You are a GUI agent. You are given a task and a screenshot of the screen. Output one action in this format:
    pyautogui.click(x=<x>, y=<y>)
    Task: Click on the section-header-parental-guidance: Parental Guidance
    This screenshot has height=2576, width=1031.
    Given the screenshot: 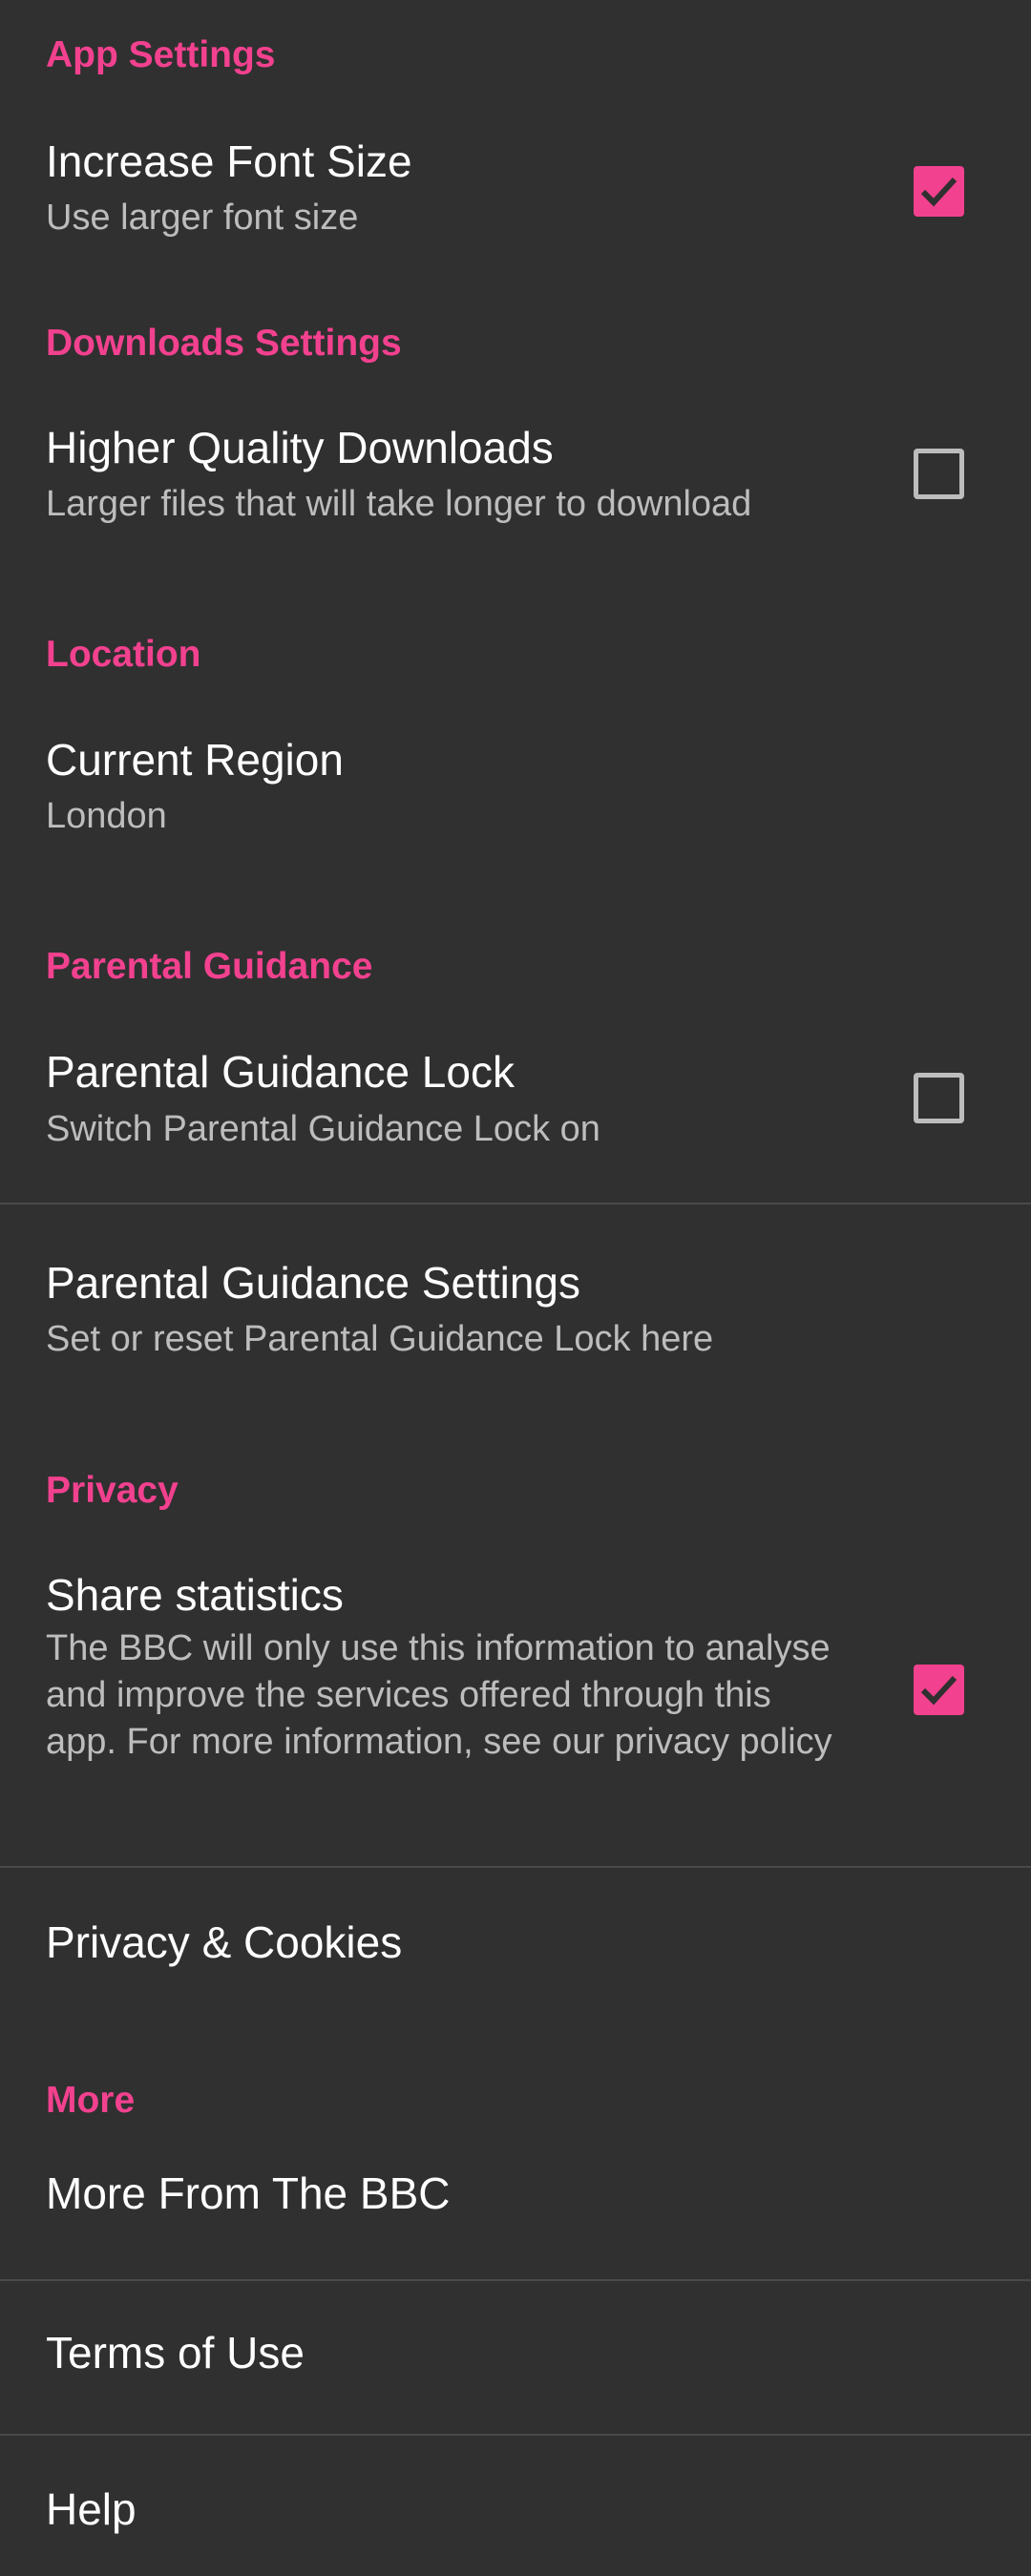 What is the action you would take?
    pyautogui.click(x=209, y=966)
    